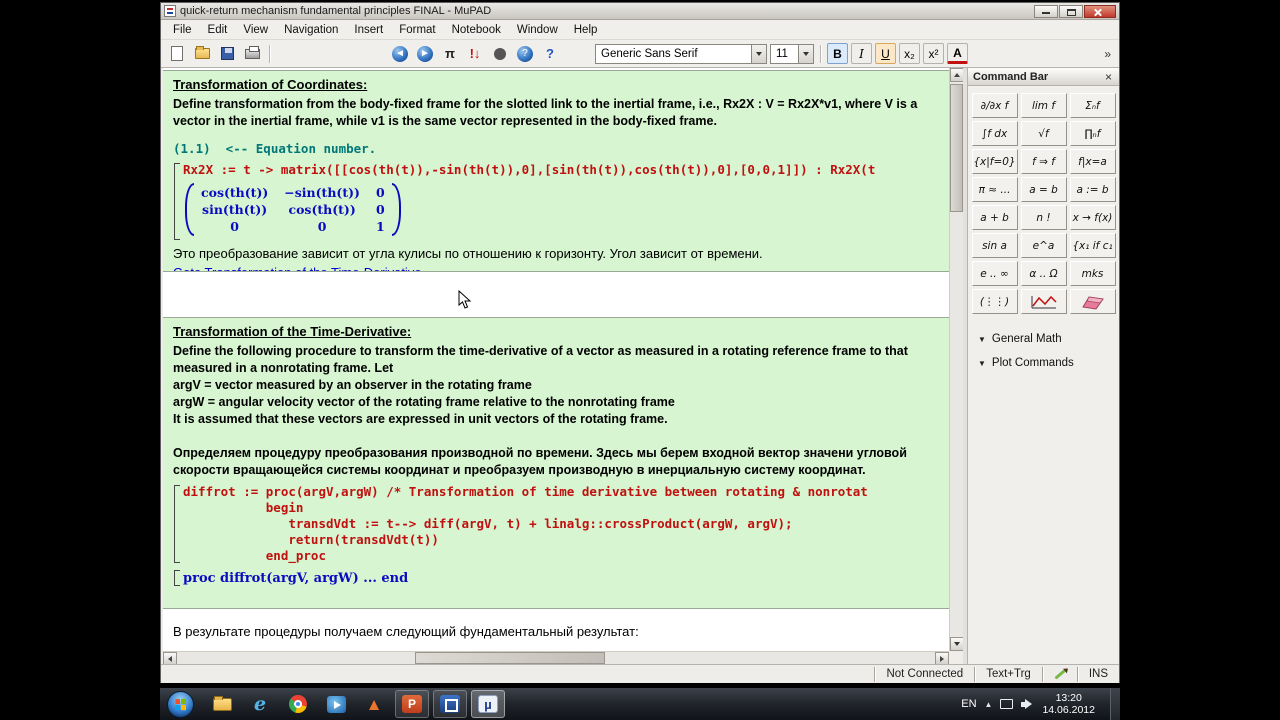  Describe the element at coordinates (994, 161) in the screenshot. I see `cmd-solve-button: {x|f=0}` at that location.